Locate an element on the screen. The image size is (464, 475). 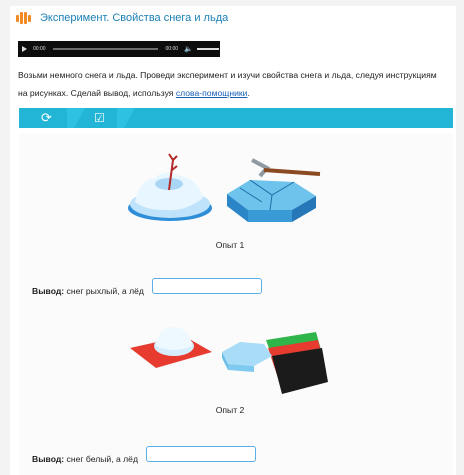
snow-pile-illustration is located at coordinates (170, 187).